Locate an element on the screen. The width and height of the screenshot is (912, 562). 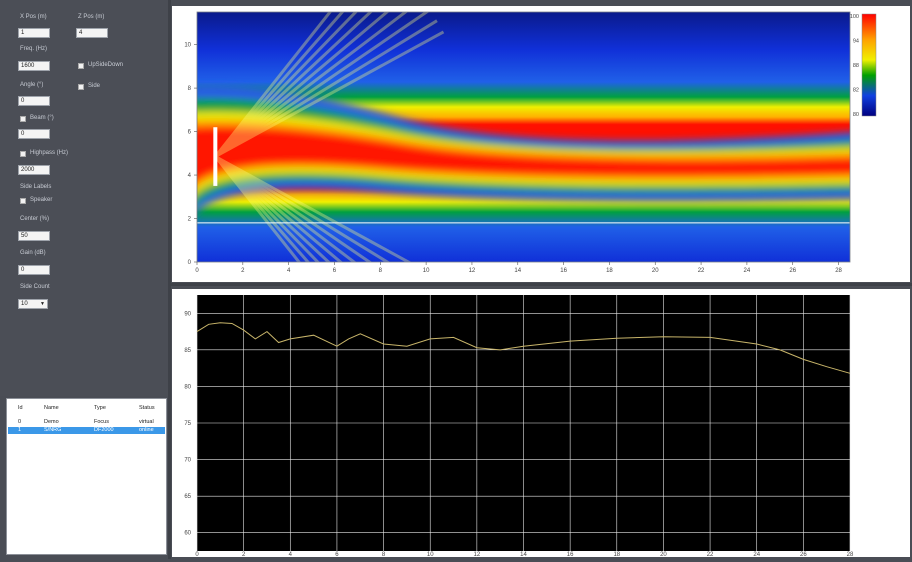
y-tick-label: 75 is located at coordinates (187, 424).